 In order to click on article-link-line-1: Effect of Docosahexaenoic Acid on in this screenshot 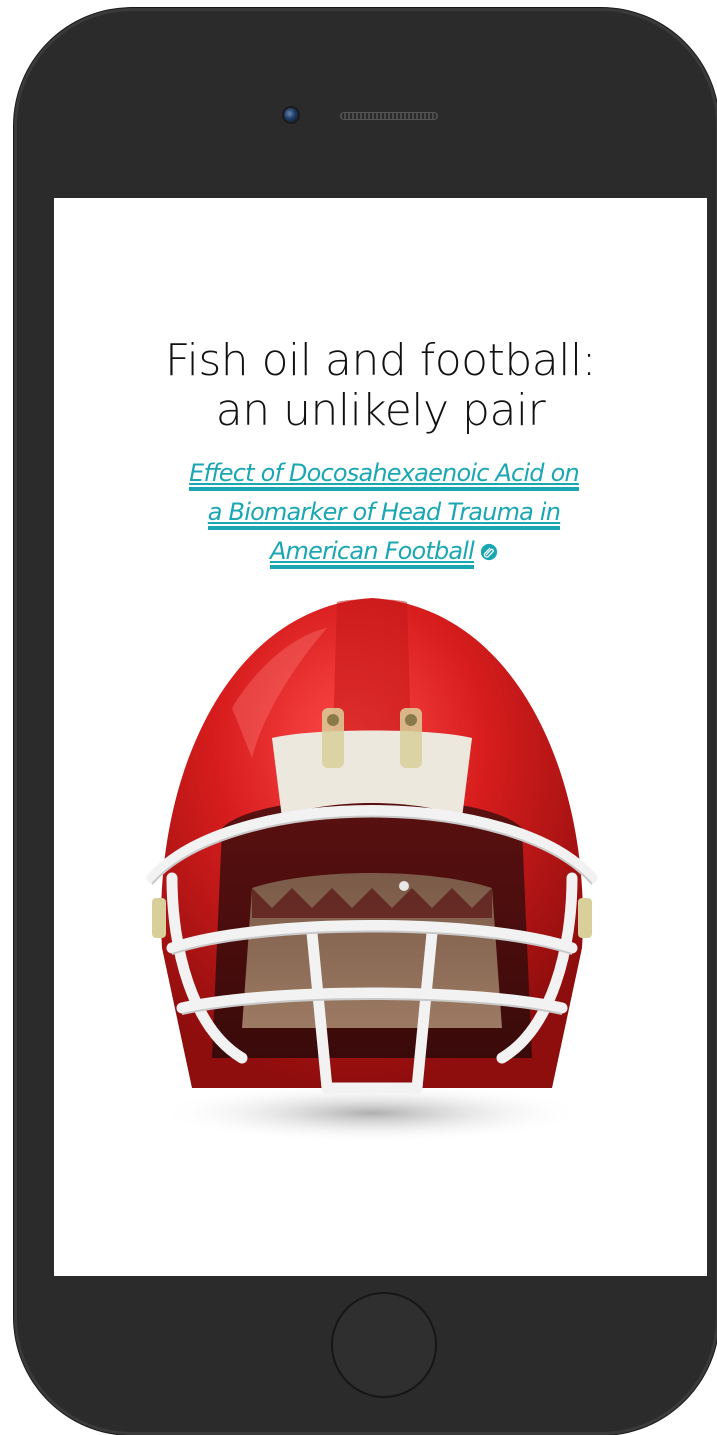, I will do `click(384, 475)`.